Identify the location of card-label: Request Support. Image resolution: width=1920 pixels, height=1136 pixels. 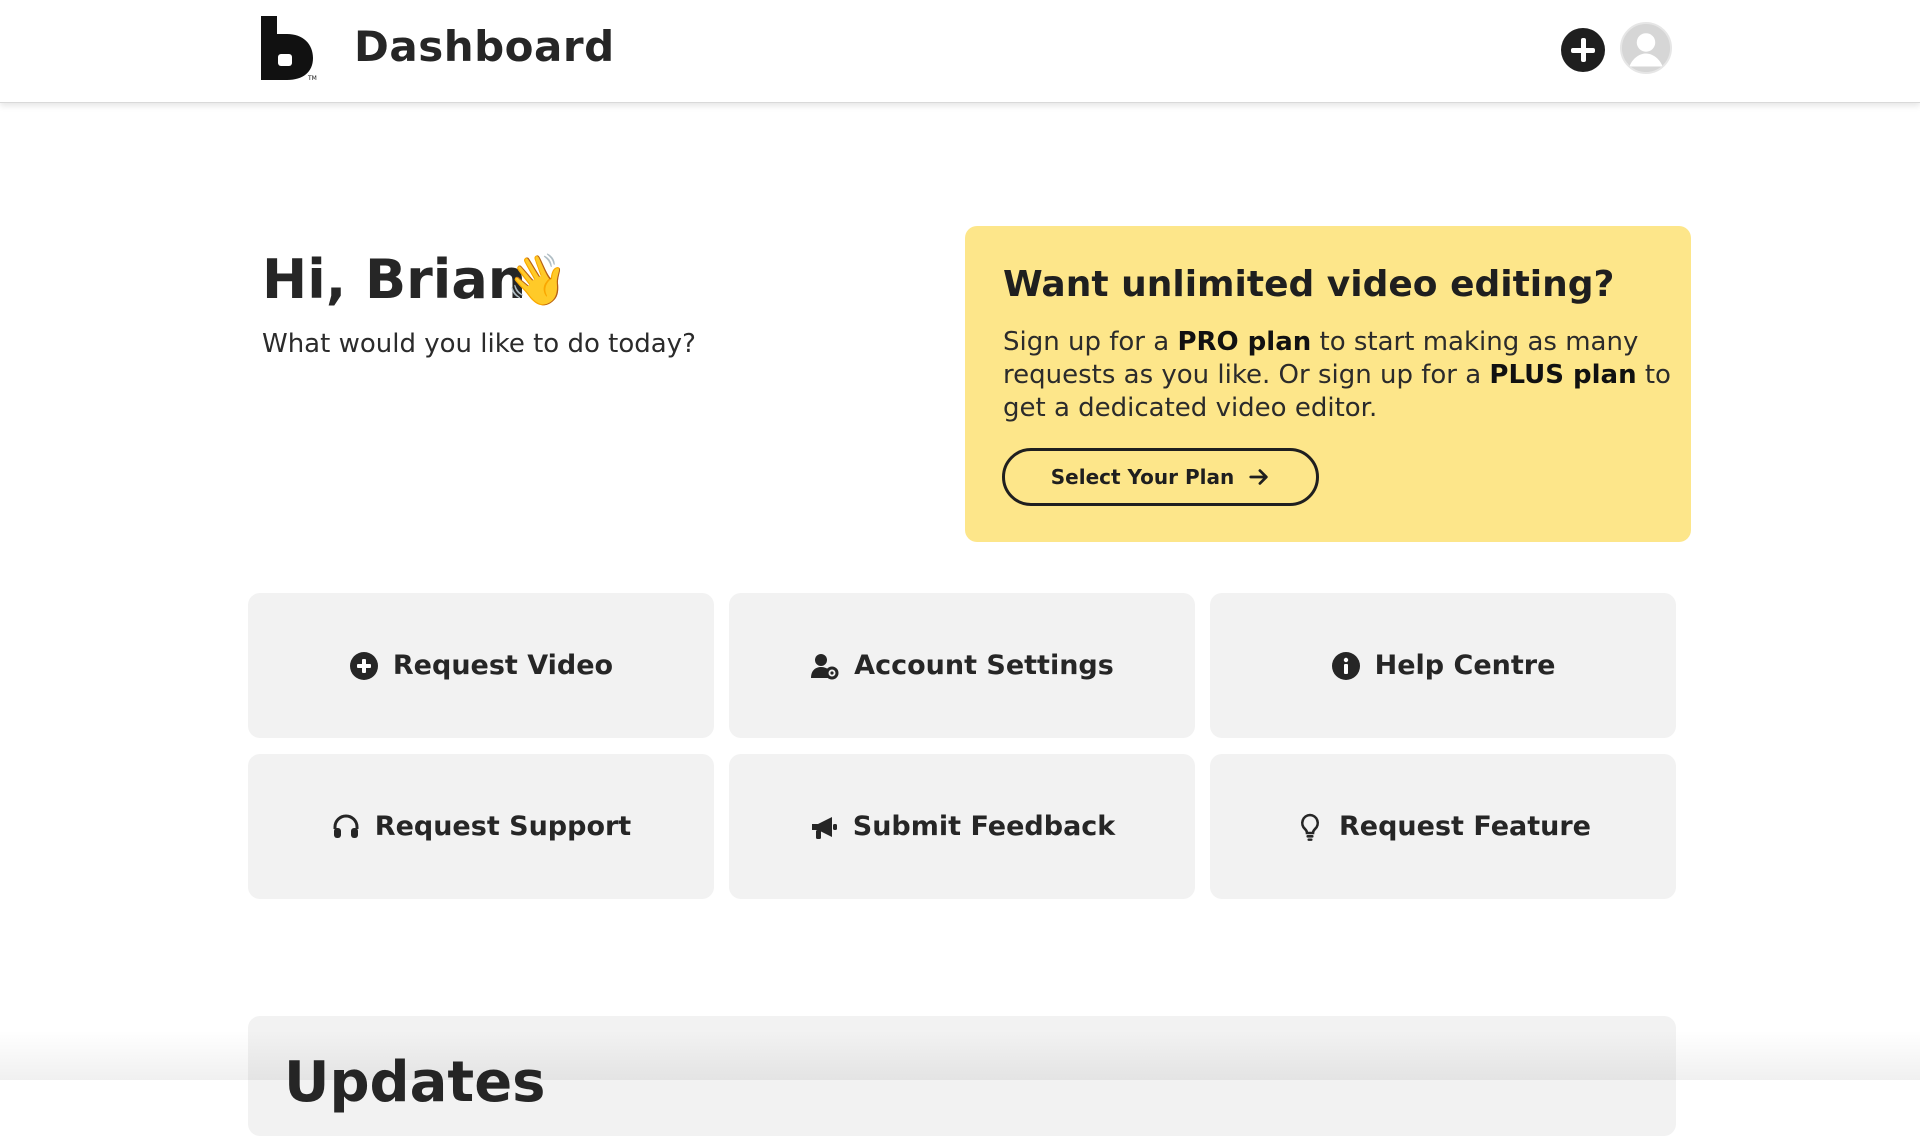
(503, 826).